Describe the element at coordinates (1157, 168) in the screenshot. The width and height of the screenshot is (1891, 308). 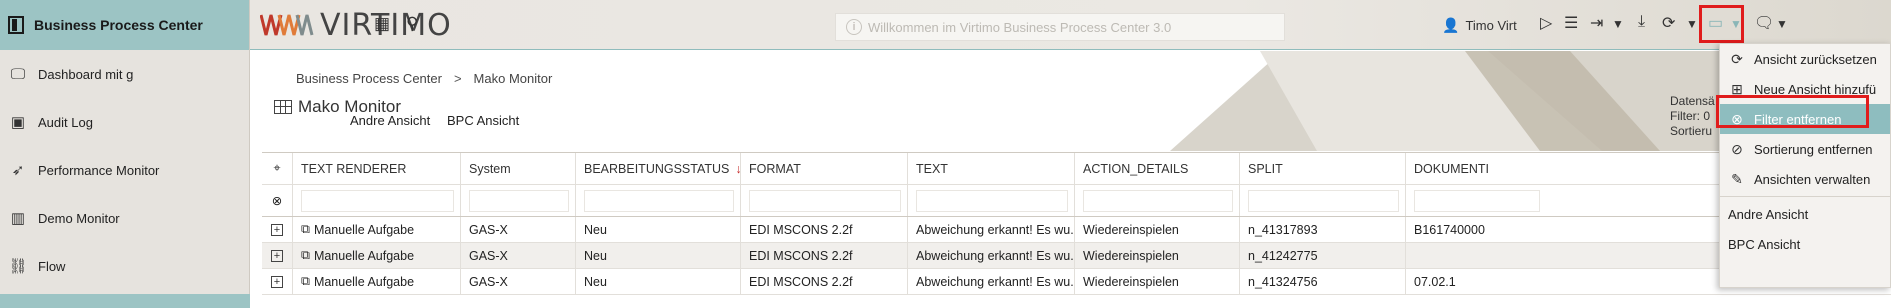
I see `column-header: ACTION_DETAILS` at that location.